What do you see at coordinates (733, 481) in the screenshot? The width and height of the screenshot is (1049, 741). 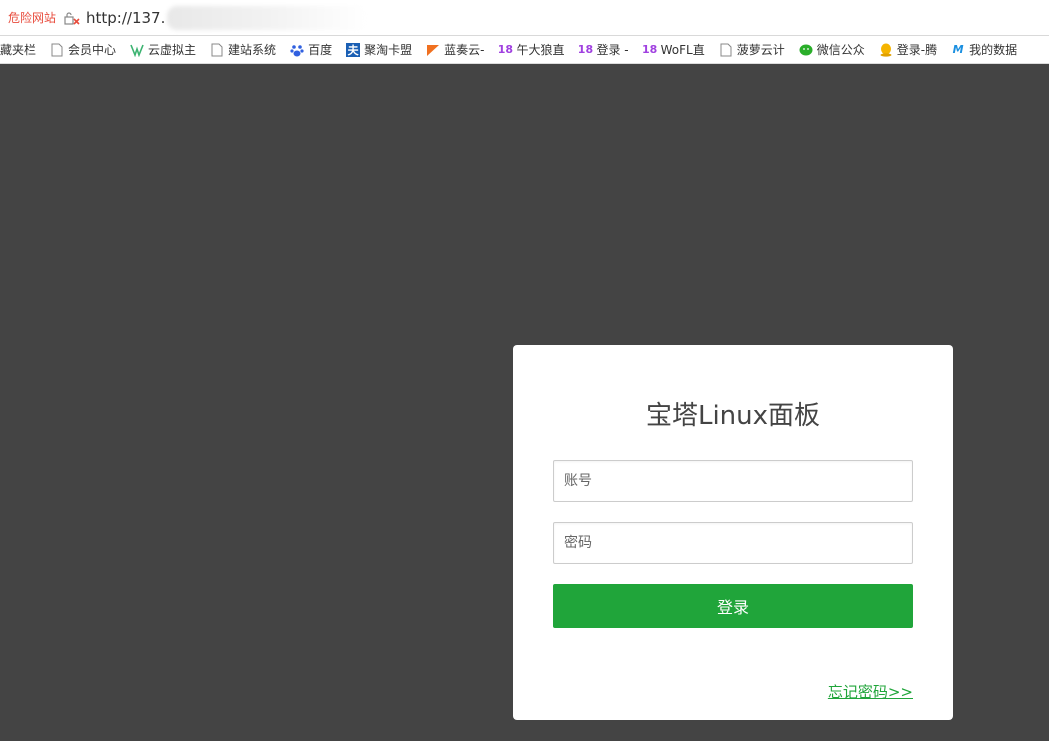 I see `username-input` at bounding box center [733, 481].